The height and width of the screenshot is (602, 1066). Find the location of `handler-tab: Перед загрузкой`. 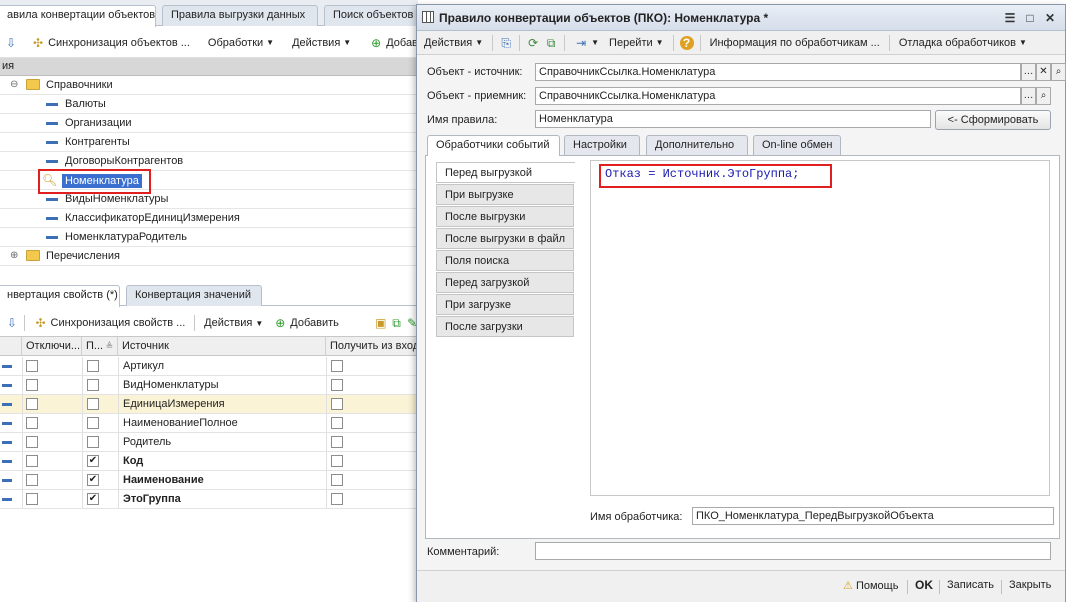

handler-tab: Перед загрузкой is located at coordinates (505, 282).